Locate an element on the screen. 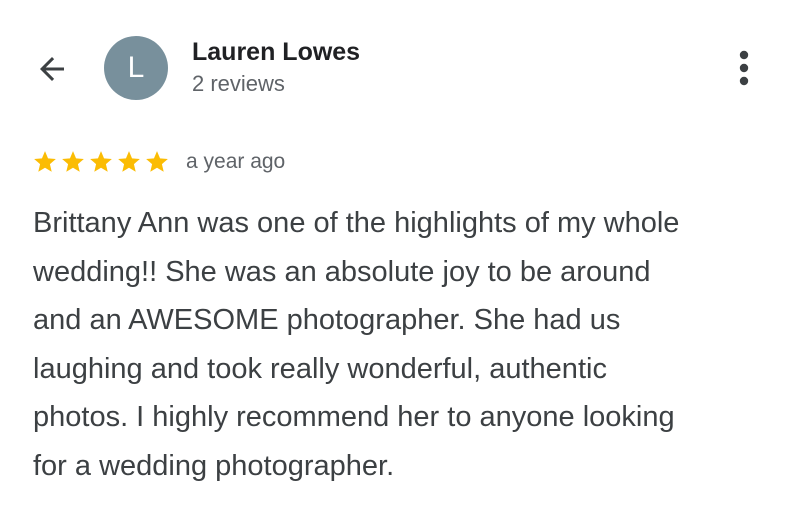  reviewer-name: Lauren Lowes is located at coordinates (276, 52).